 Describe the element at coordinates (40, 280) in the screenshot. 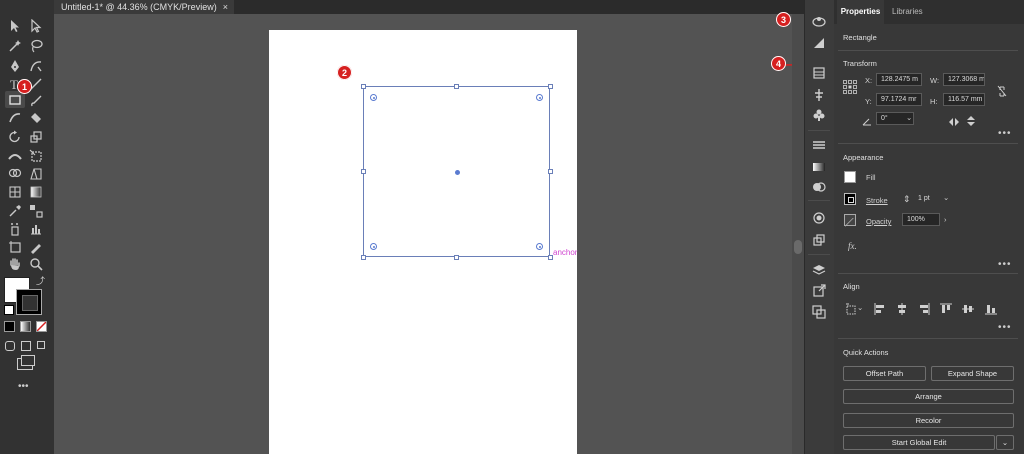

I see `swap-fill-stroke-icon: ⤴` at that location.